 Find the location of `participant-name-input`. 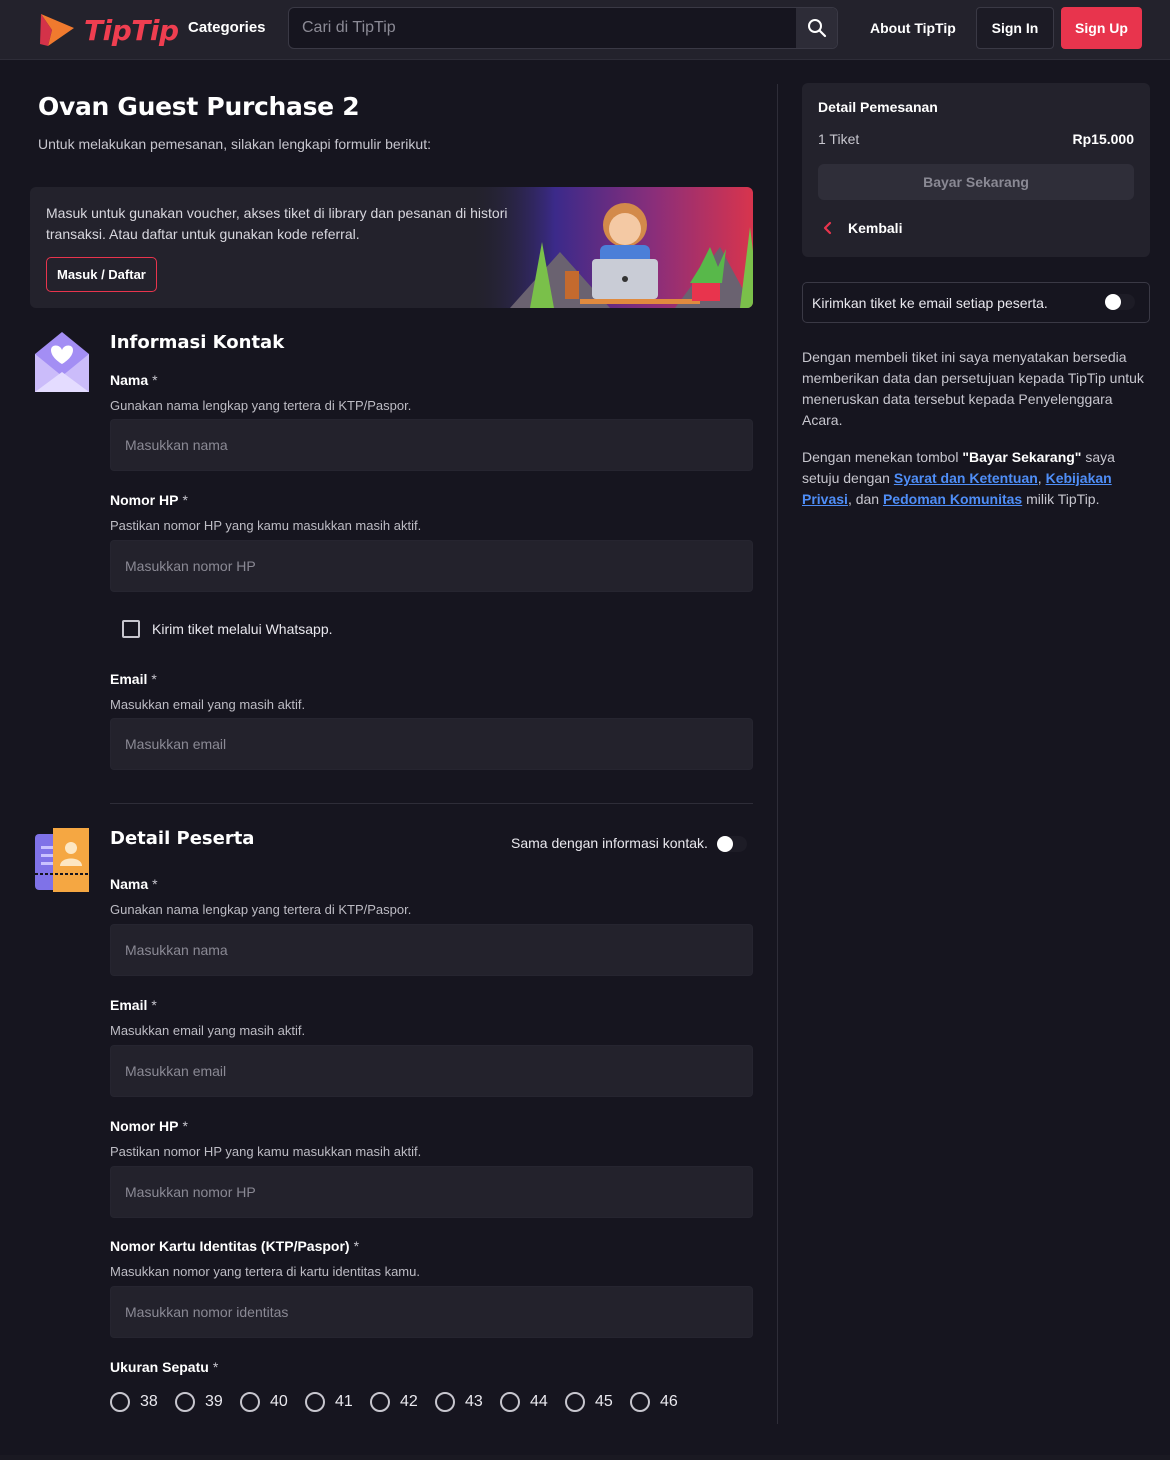

participant-name-input is located at coordinates (431, 950).